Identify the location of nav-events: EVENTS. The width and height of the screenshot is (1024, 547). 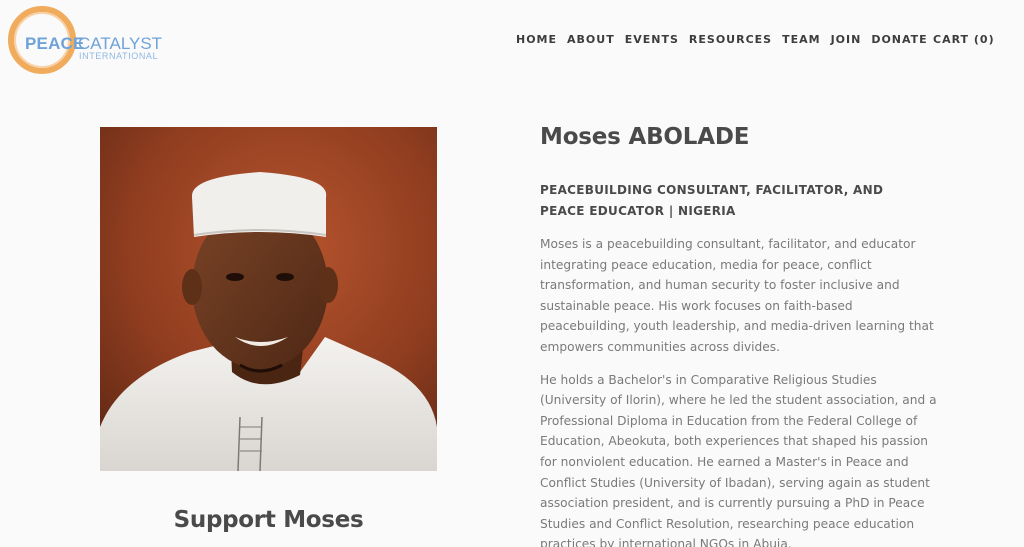
(652, 39).